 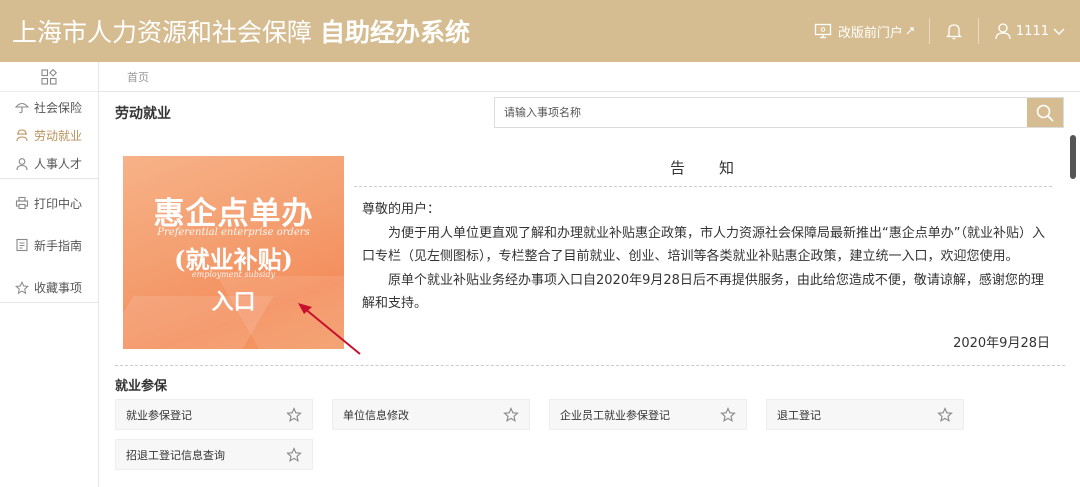 I want to click on banner-subtitle-en: Preferential enterprise orders, so click(x=233, y=232).